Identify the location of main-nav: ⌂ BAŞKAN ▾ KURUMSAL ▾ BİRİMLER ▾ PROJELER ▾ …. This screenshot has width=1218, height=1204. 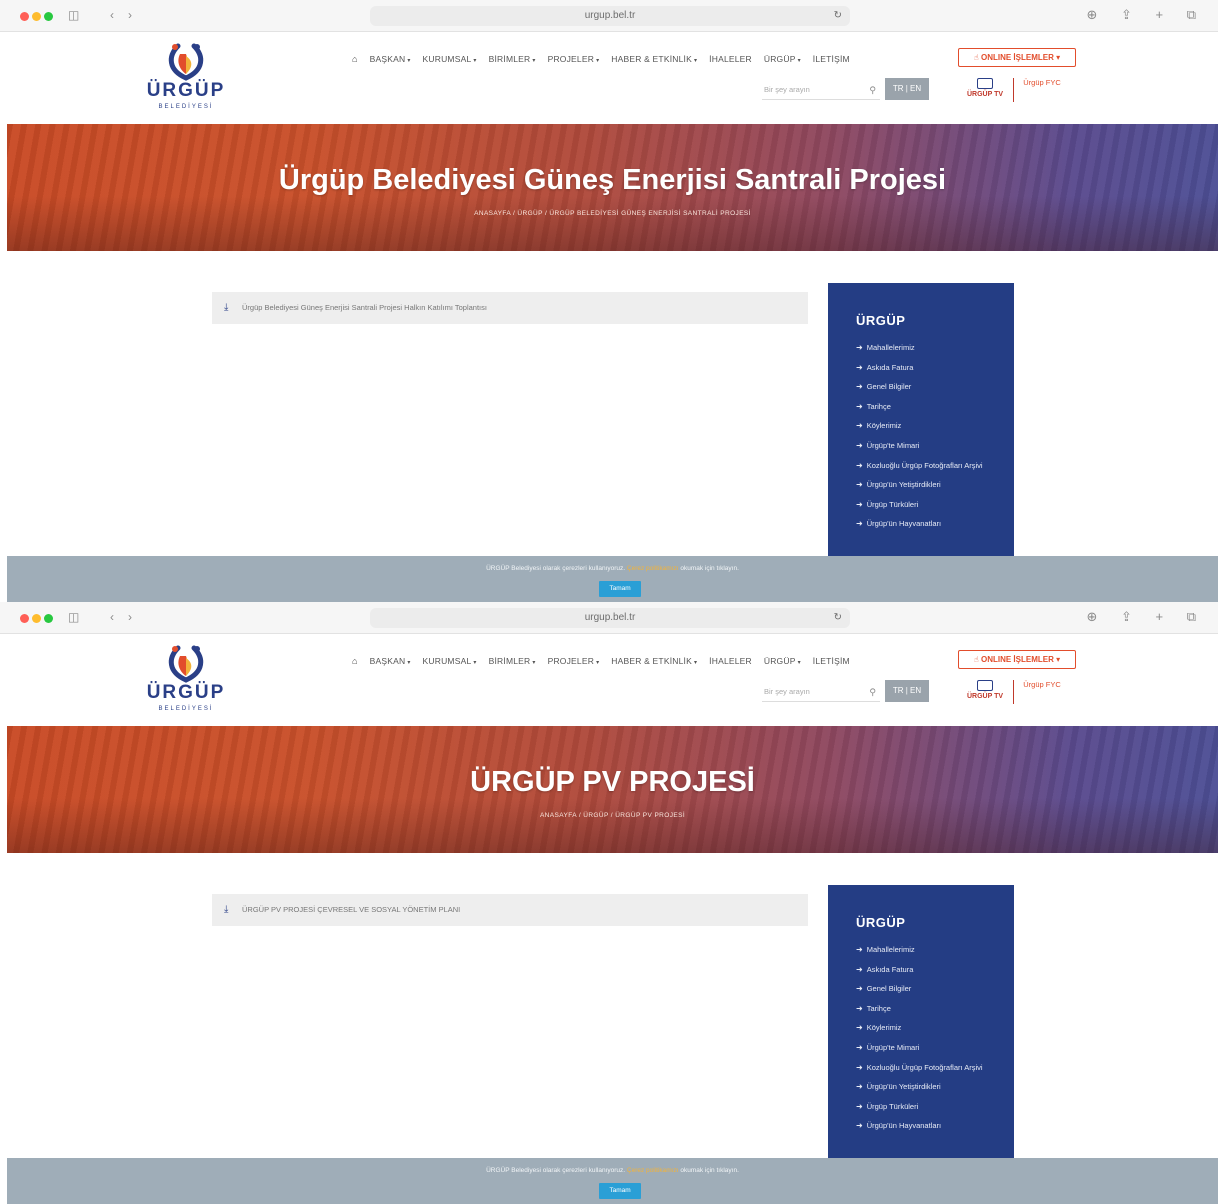
(601, 661).